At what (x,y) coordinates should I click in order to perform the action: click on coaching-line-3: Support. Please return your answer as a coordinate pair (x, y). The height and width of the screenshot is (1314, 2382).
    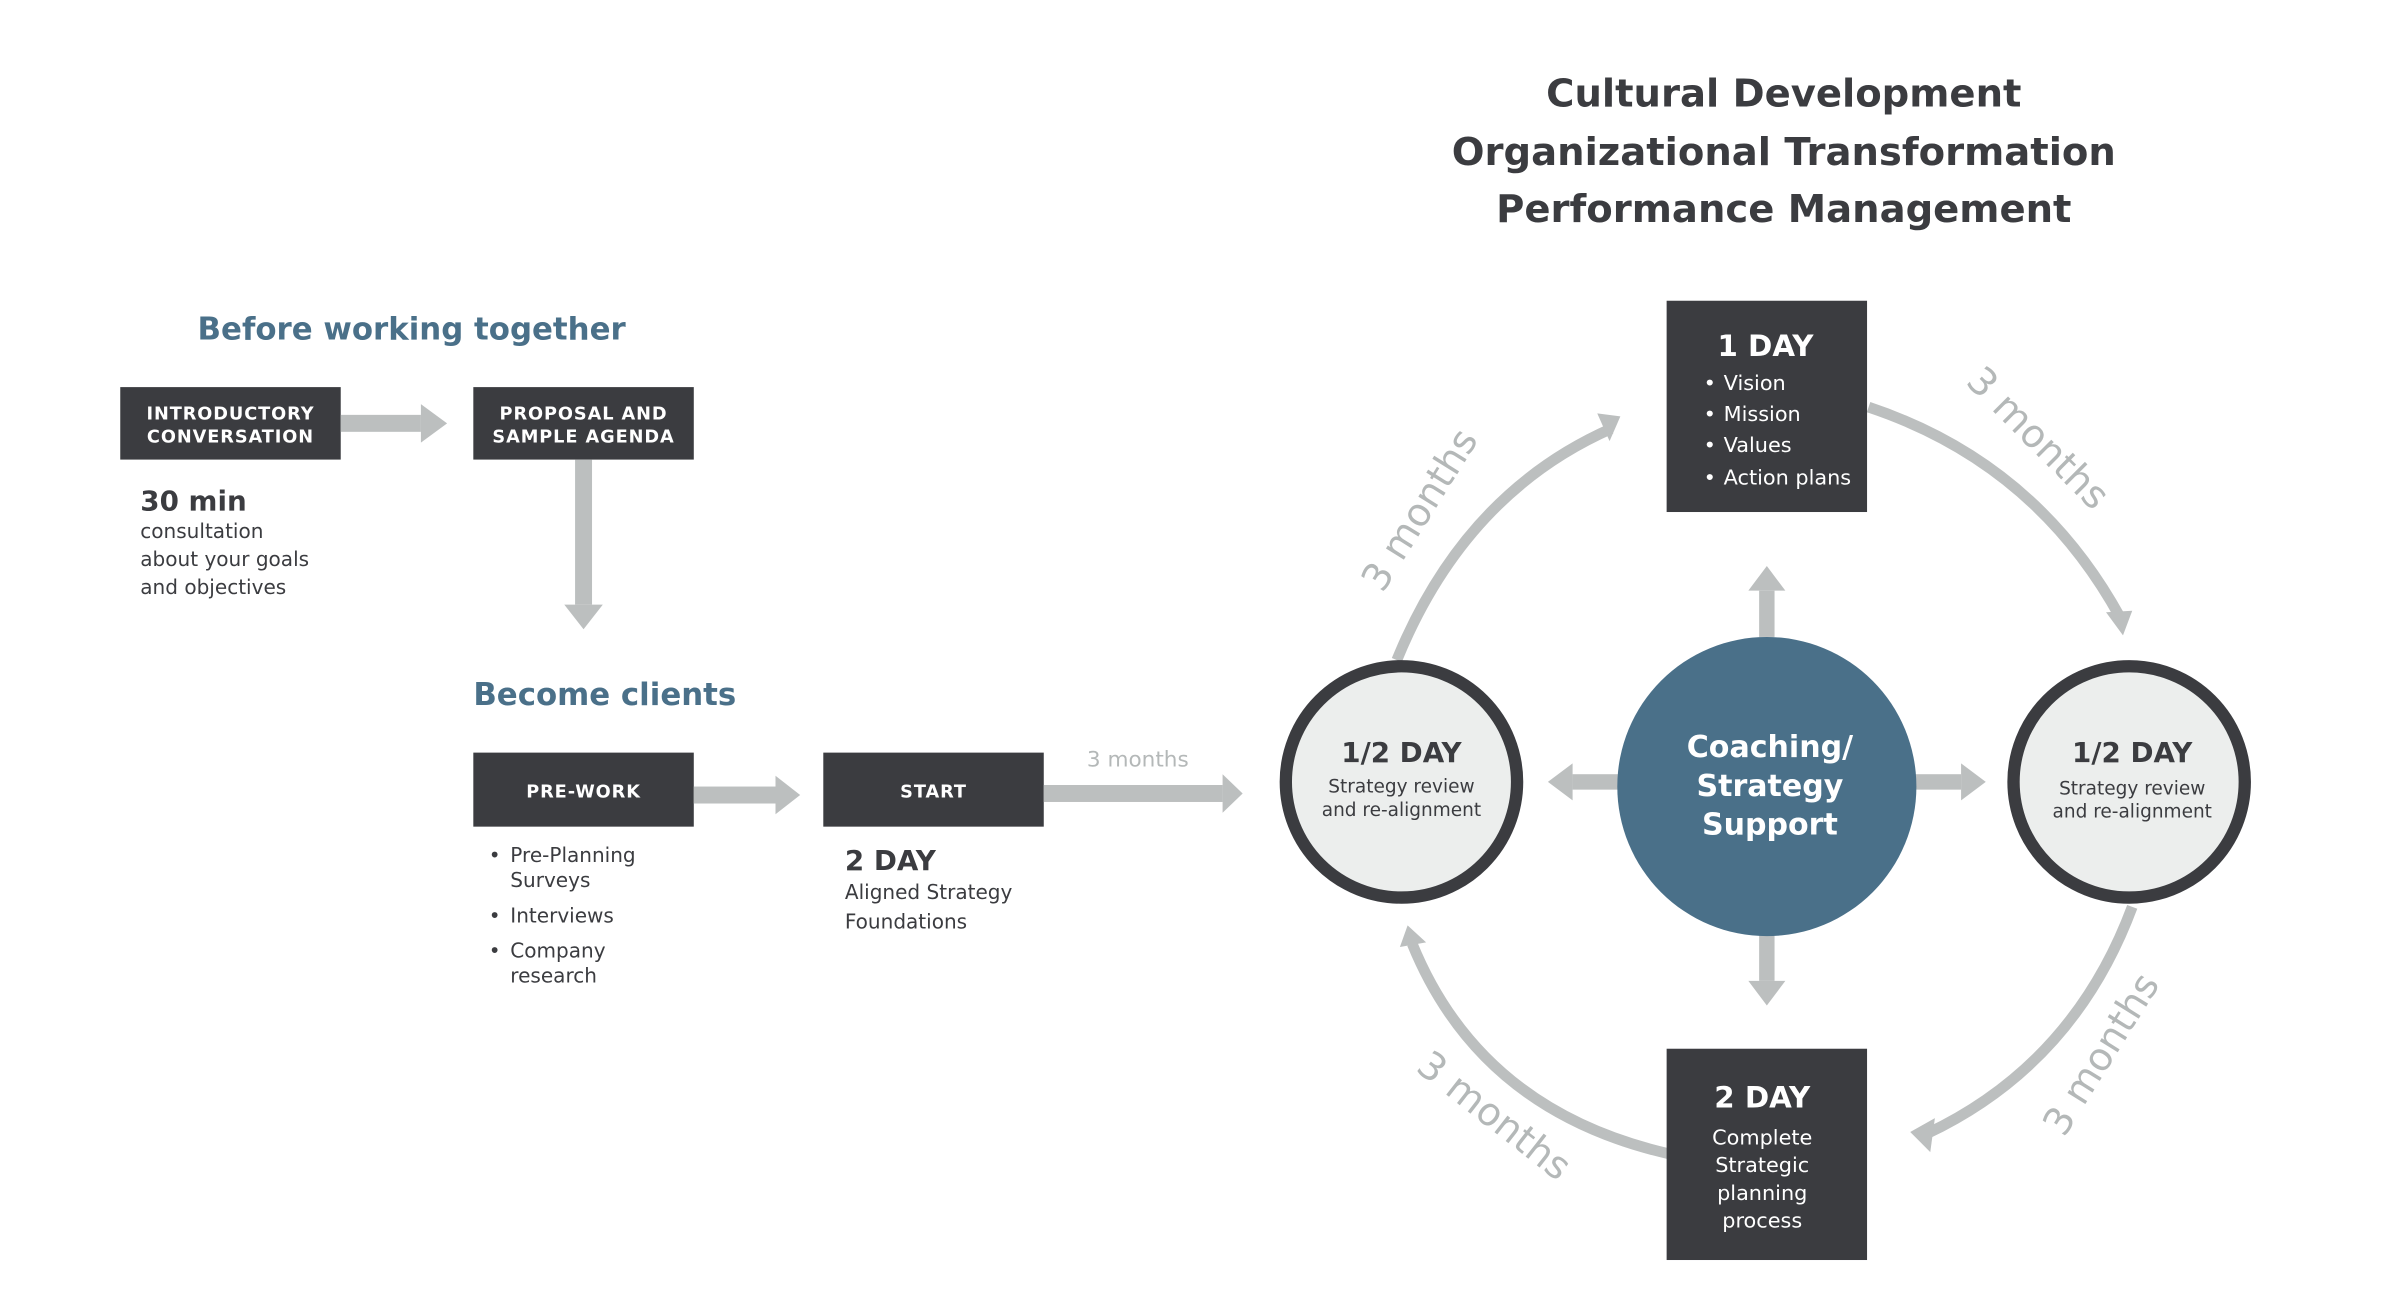
    Looking at the image, I should click on (1770, 824).